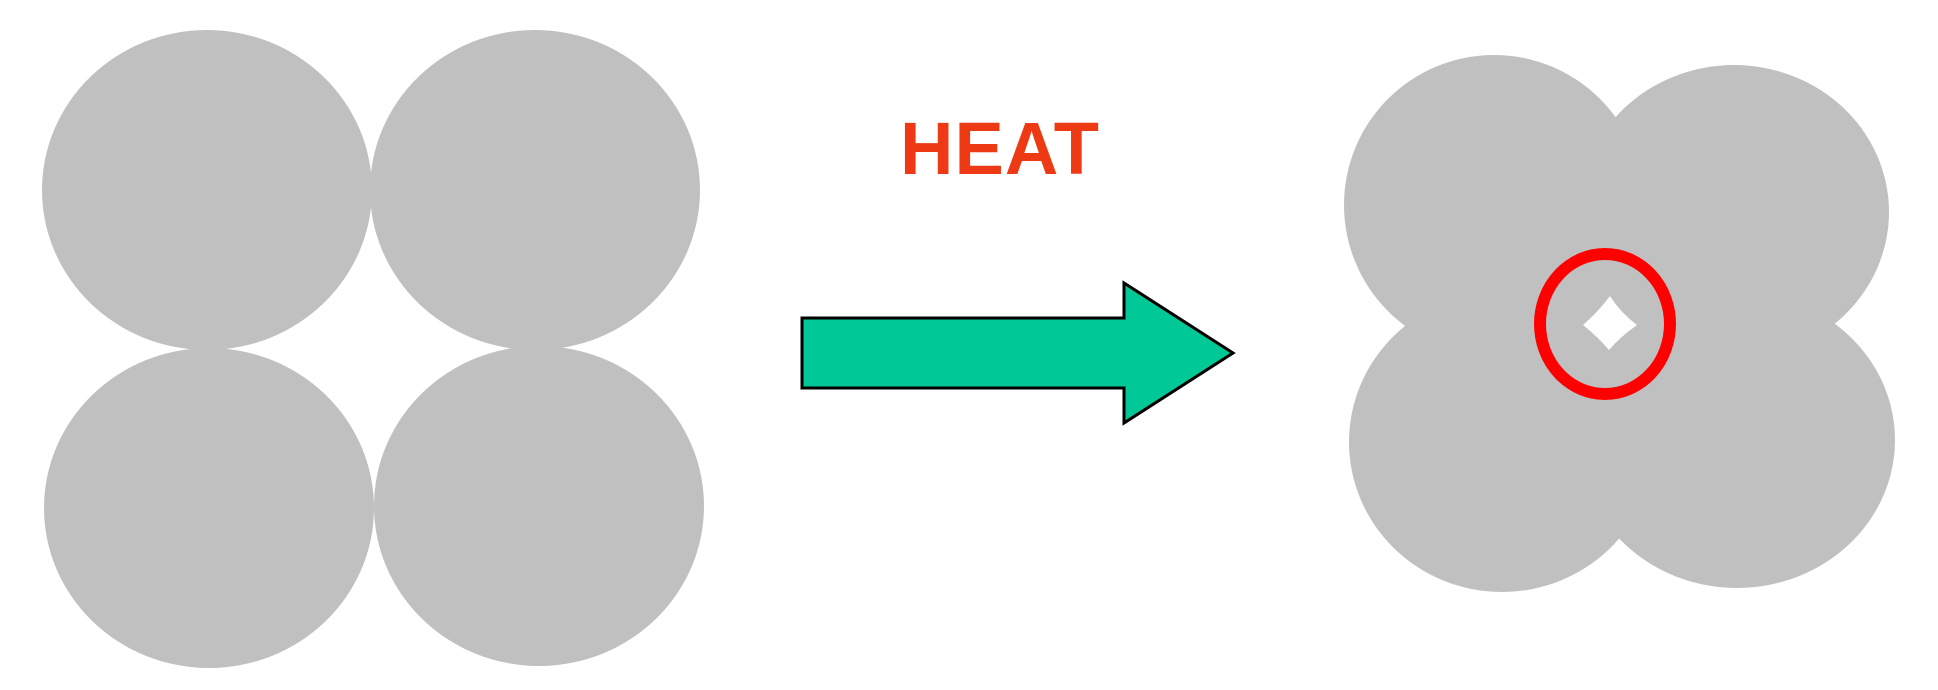 This screenshot has width=1938, height=690. What do you see at coordinates (535, 190) in the screenshot?
I see `particle-top-right` at bounding box center [535, 190].